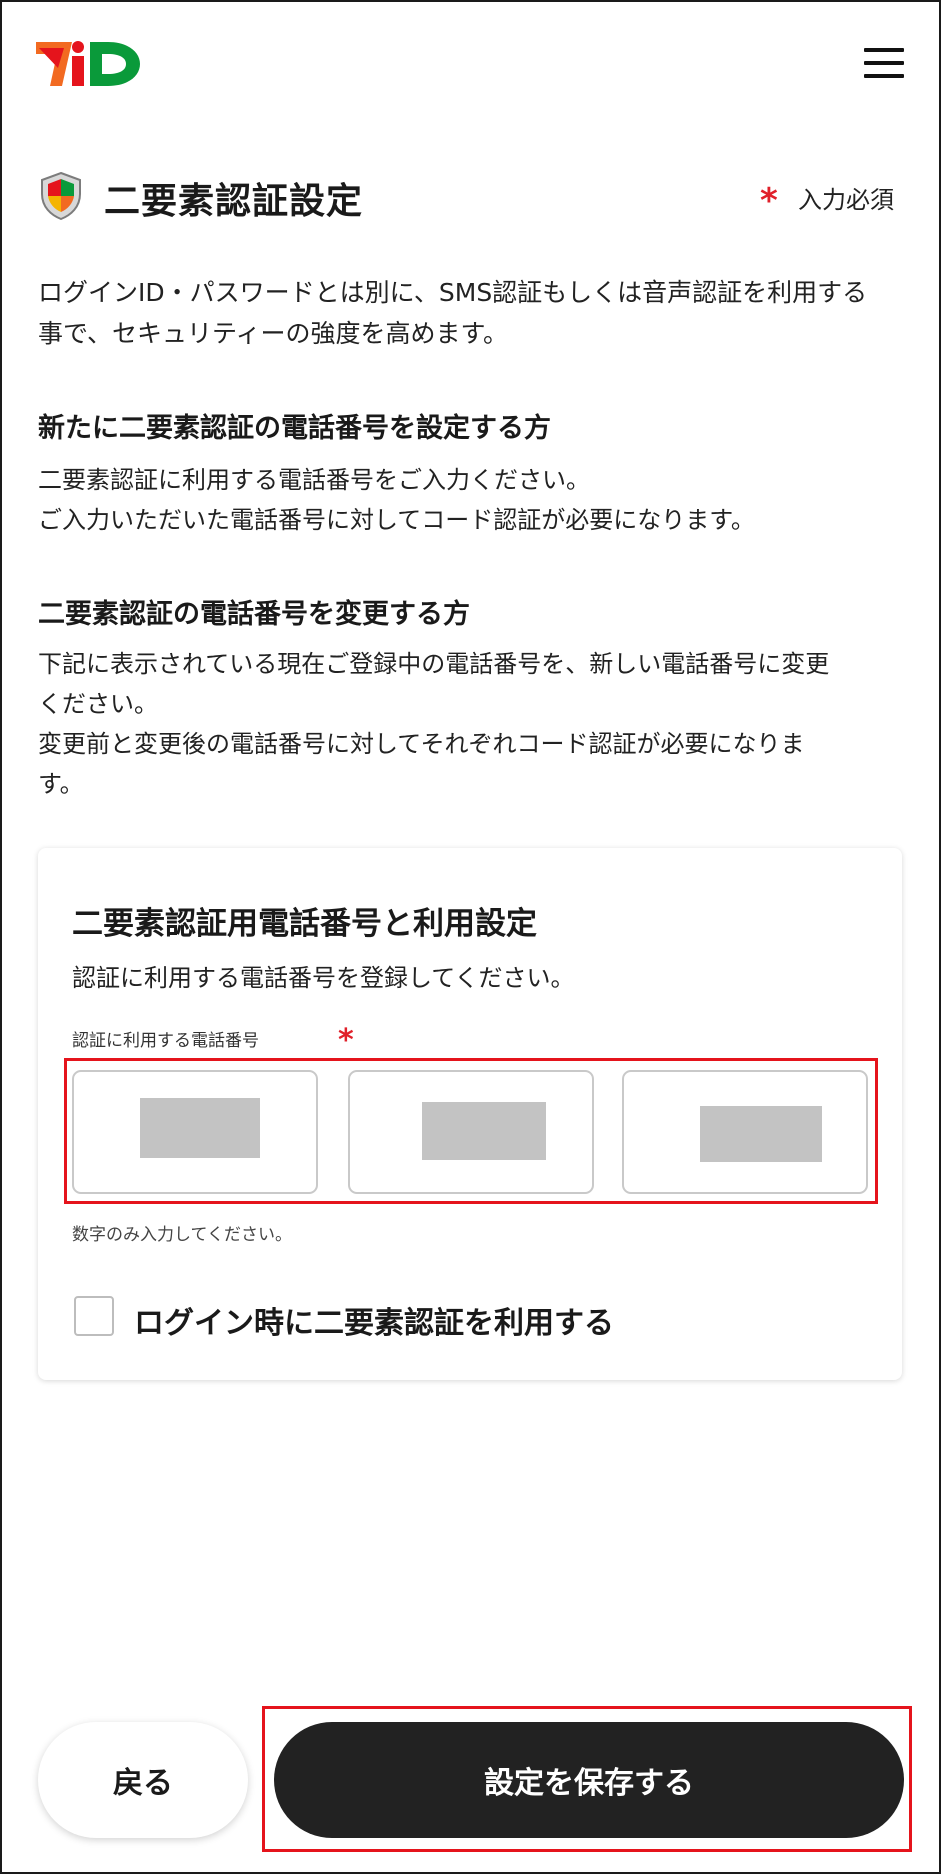  I want to click on required-asterisk: *, so click(769, 201).